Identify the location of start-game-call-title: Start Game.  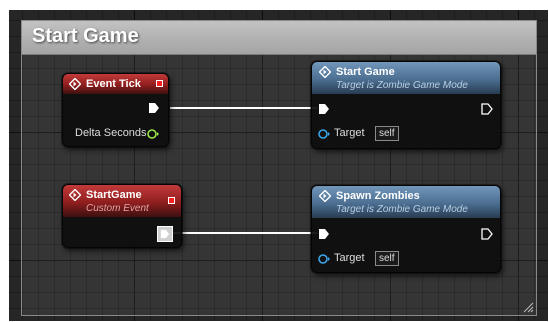
(365, 72).